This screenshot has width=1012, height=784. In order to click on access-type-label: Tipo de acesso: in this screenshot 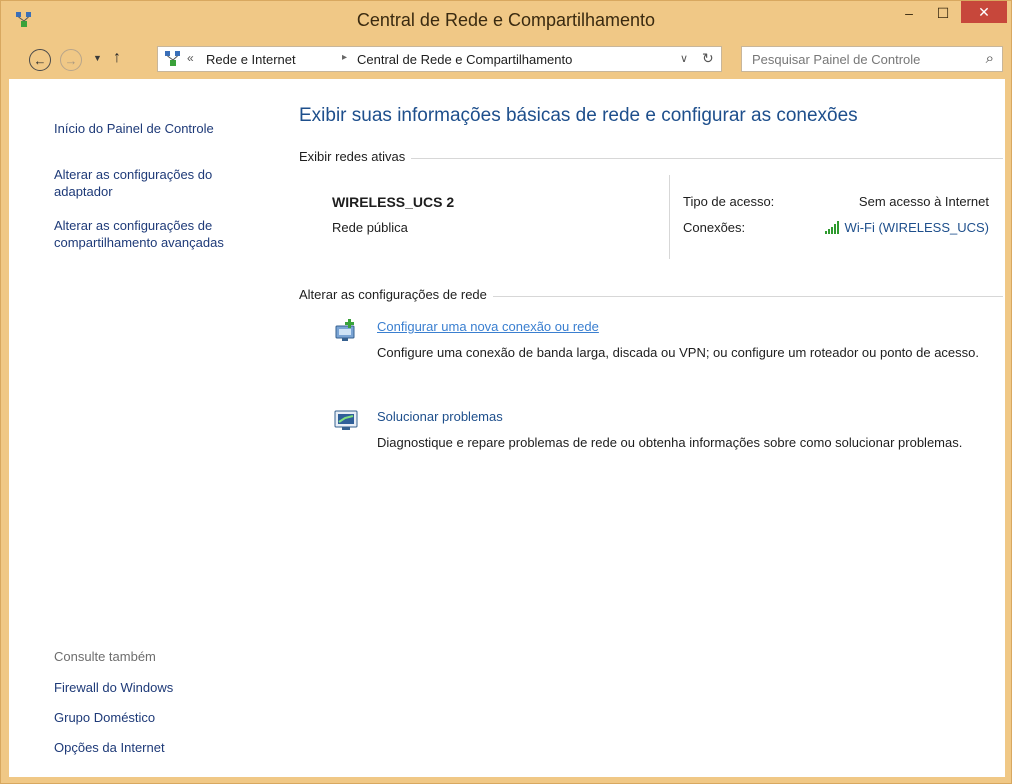, I will do `click(729, 201)`.